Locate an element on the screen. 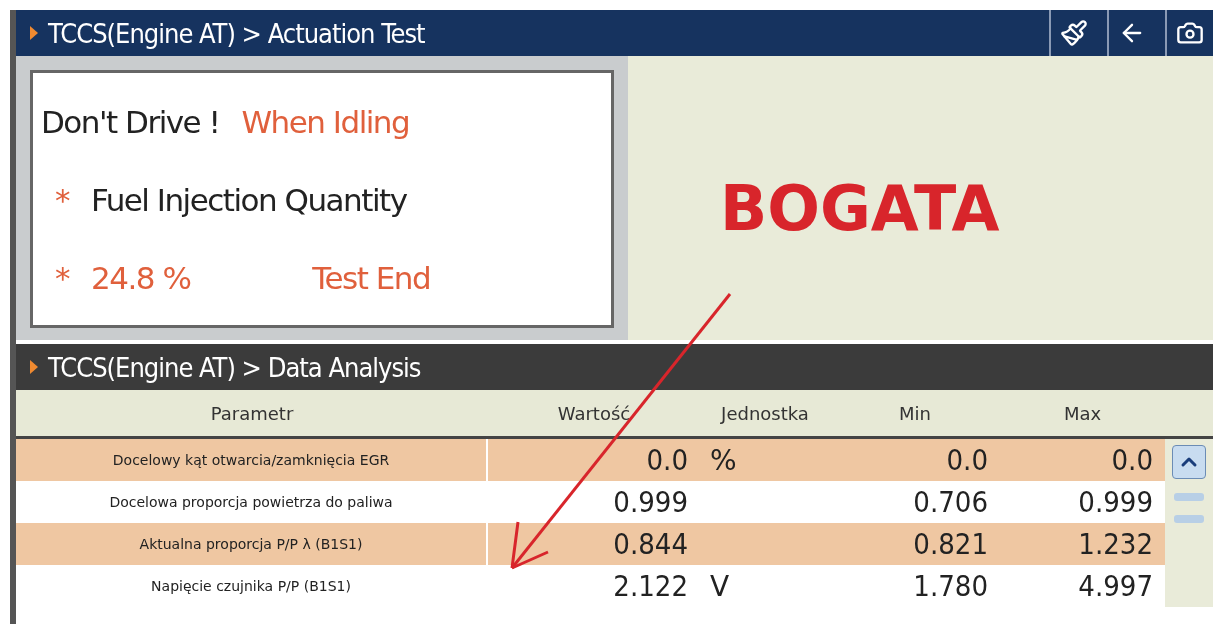 This screenshot has height=624, width=1213. min-cell-text: 0.821 is located at coordinates (950, 544).